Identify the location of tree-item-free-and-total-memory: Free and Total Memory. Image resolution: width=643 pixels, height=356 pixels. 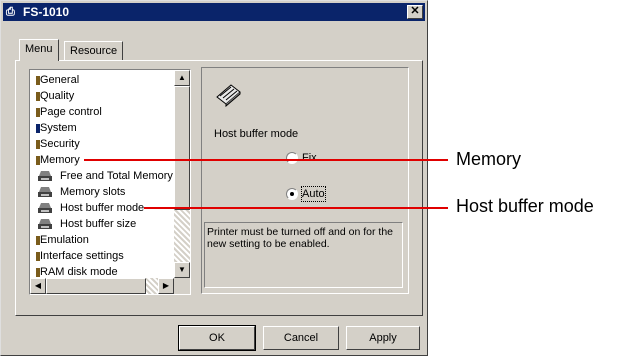
(105, 176).